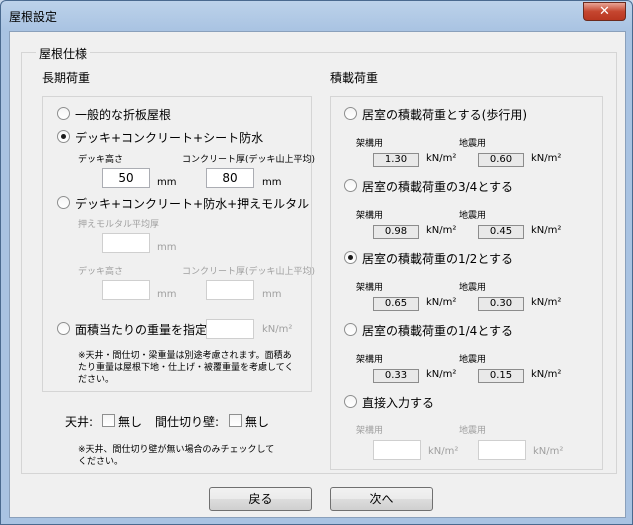 The width and height of the screenshot is (633, 525). What do you see at coordinates (370, 288) in the screenshot?
I see `frame-label-3: 架構用` at bounding box center [370, 288].